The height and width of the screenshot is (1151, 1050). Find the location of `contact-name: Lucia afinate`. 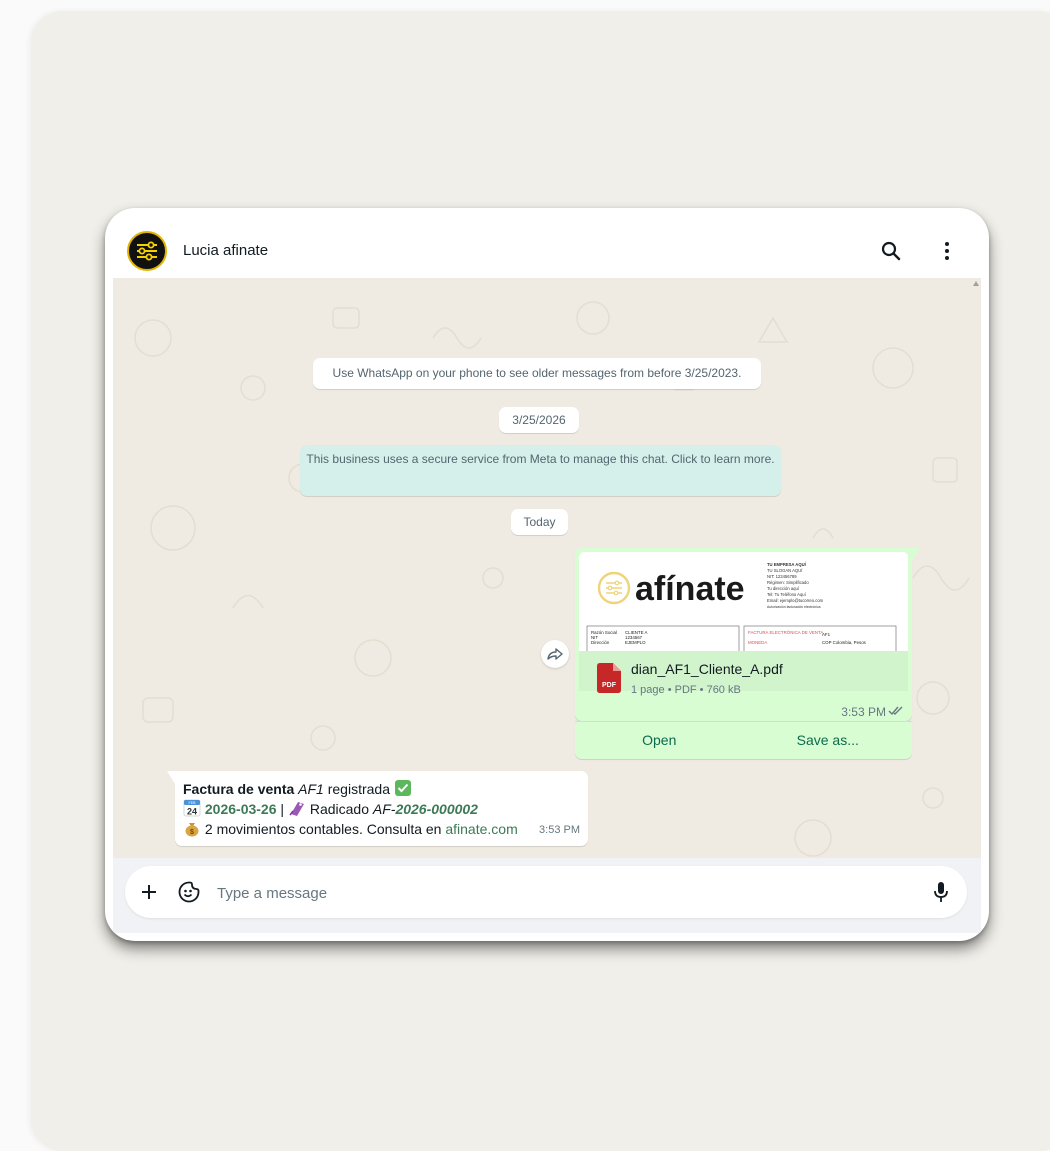

contact-name: Lucia afinate is located at coordinates (225, 250).